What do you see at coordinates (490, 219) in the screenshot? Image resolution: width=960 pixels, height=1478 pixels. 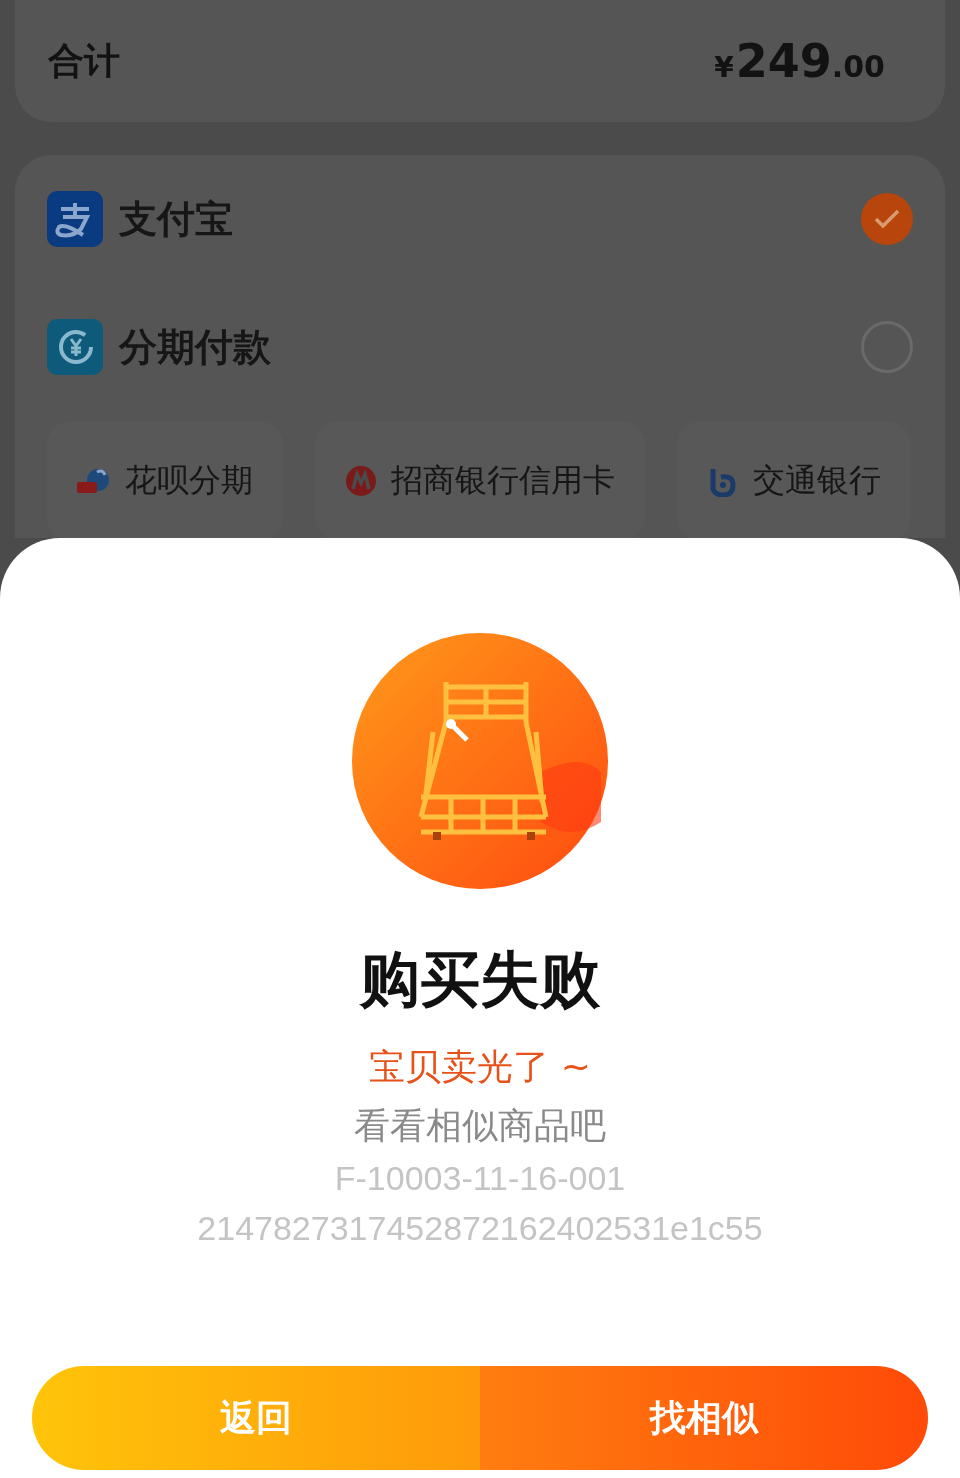 I see `payment-method-label: 支付宝` at bounding box center [490, 219].